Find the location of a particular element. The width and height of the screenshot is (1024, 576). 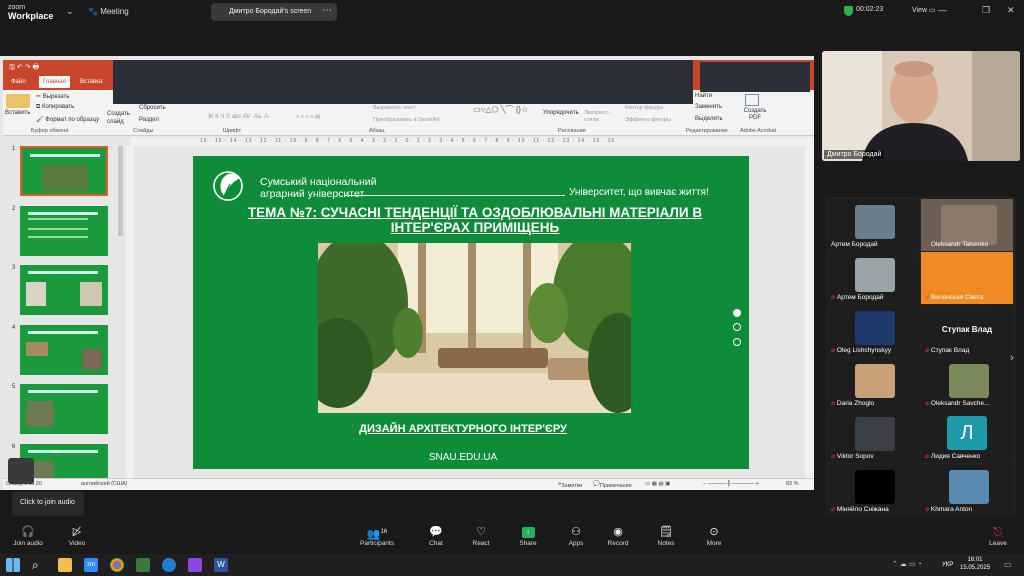

paragraph-align-buttons: ≡ ≡ ≡ ≡ ▤ is located at coordinates (308, 117).